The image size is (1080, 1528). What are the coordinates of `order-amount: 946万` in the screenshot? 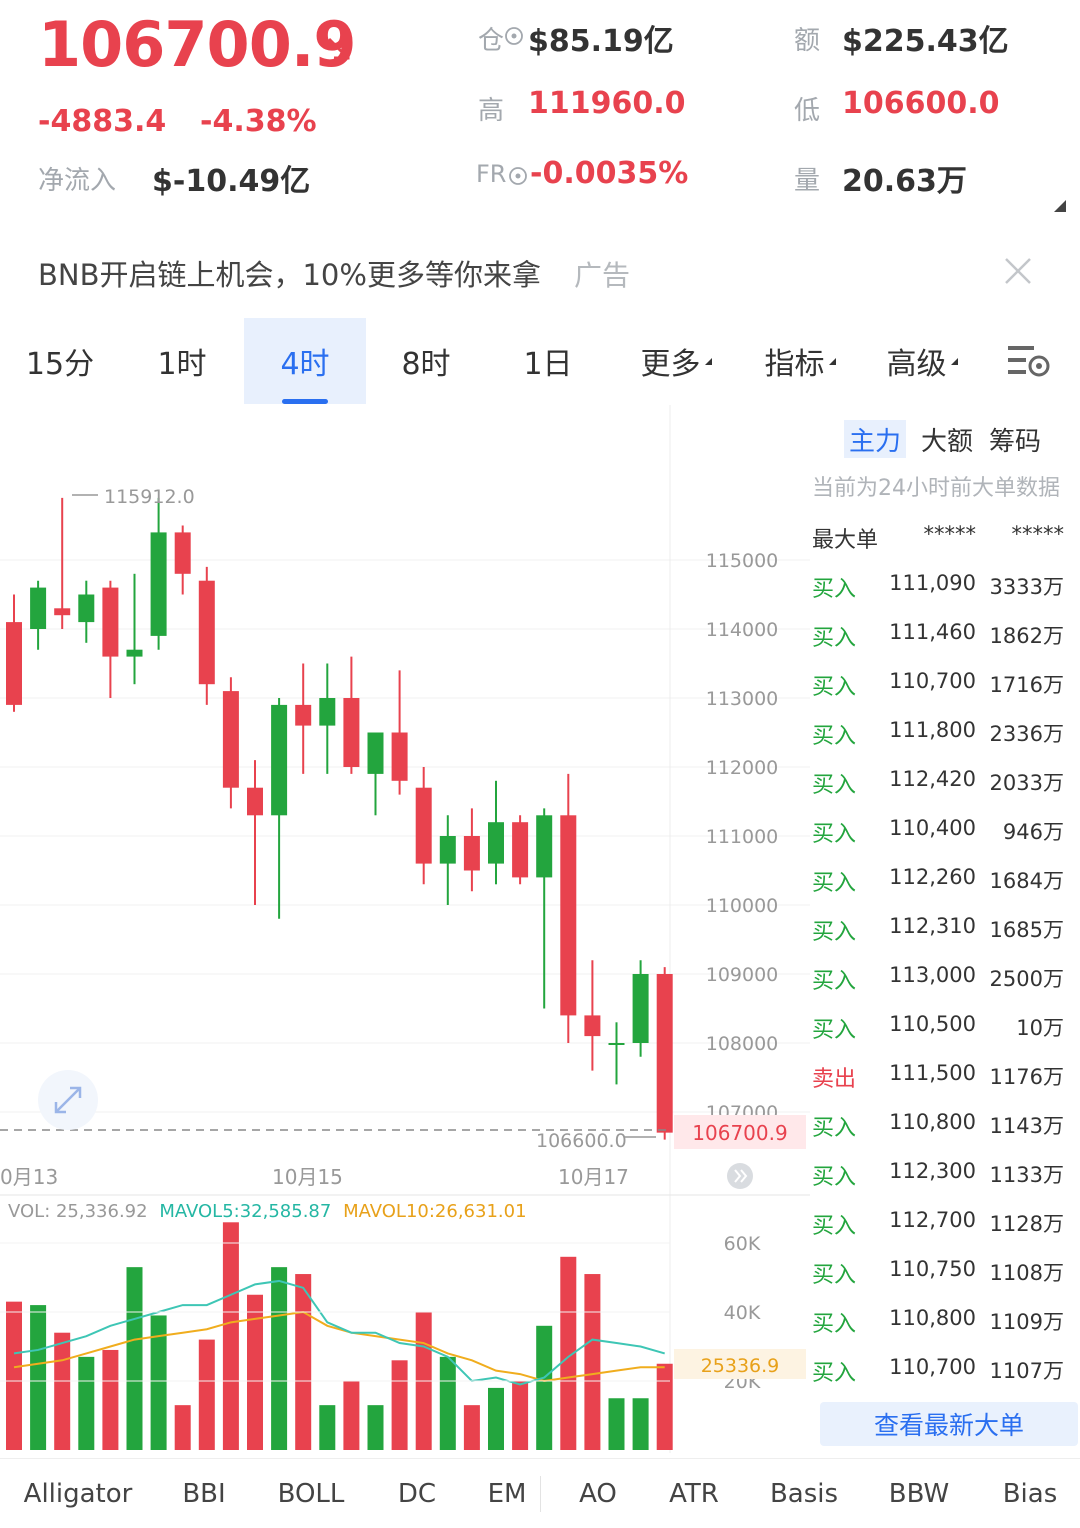 It's located at (1033, 832).